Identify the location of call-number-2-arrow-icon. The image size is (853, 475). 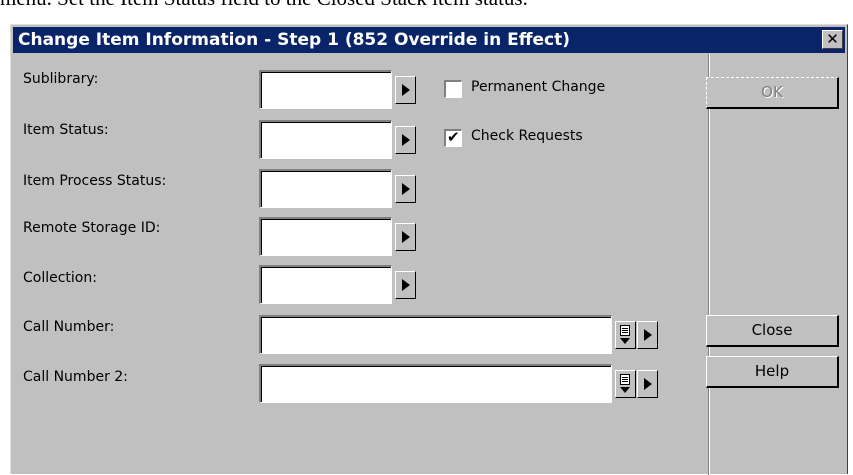
(647, 384).